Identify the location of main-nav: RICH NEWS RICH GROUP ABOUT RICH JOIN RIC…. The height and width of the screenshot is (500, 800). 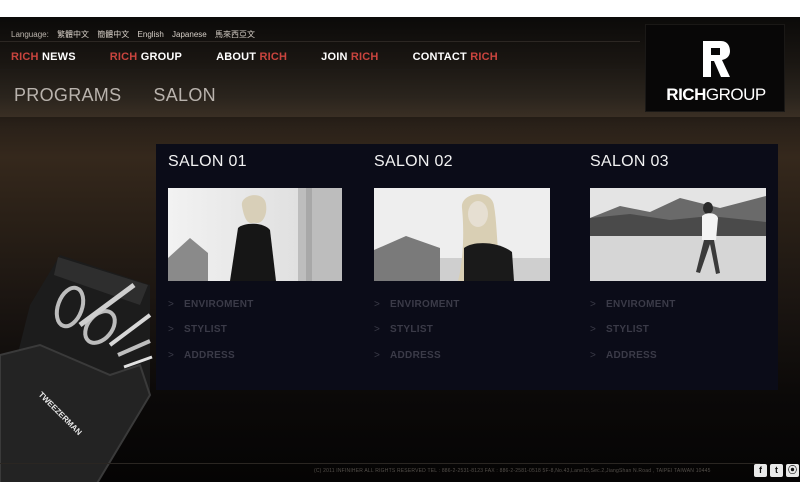
(254, 57).